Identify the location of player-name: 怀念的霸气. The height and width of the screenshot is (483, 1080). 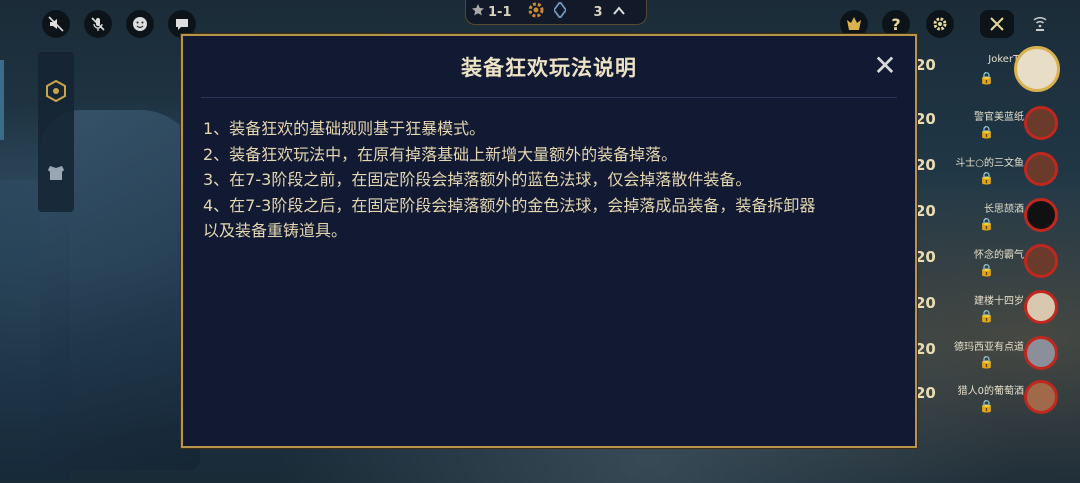
(999, 255).